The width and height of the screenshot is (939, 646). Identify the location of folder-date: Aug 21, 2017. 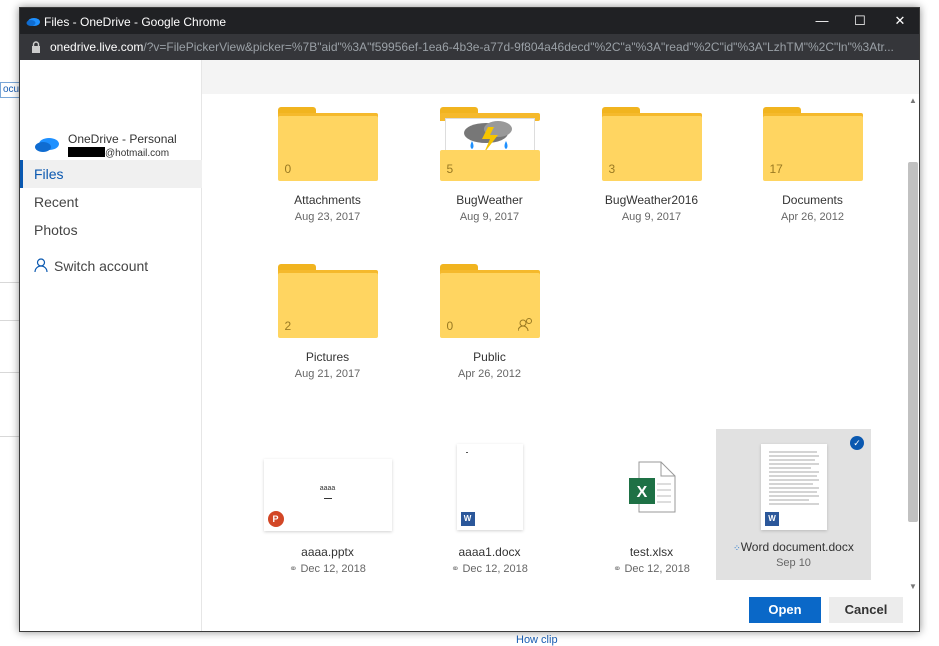
(327, 374).